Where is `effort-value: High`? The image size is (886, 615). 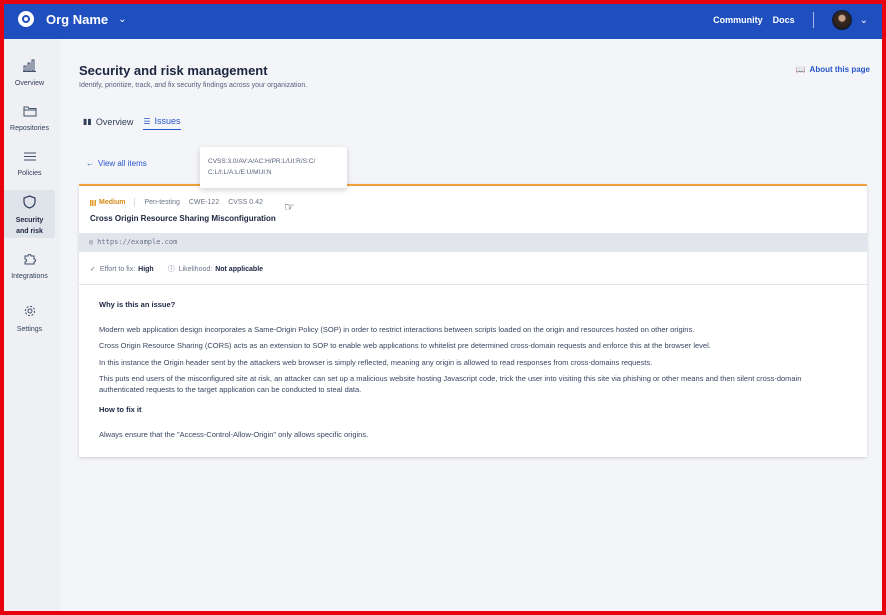
effort-value: High is located at coordinates (146, 269).